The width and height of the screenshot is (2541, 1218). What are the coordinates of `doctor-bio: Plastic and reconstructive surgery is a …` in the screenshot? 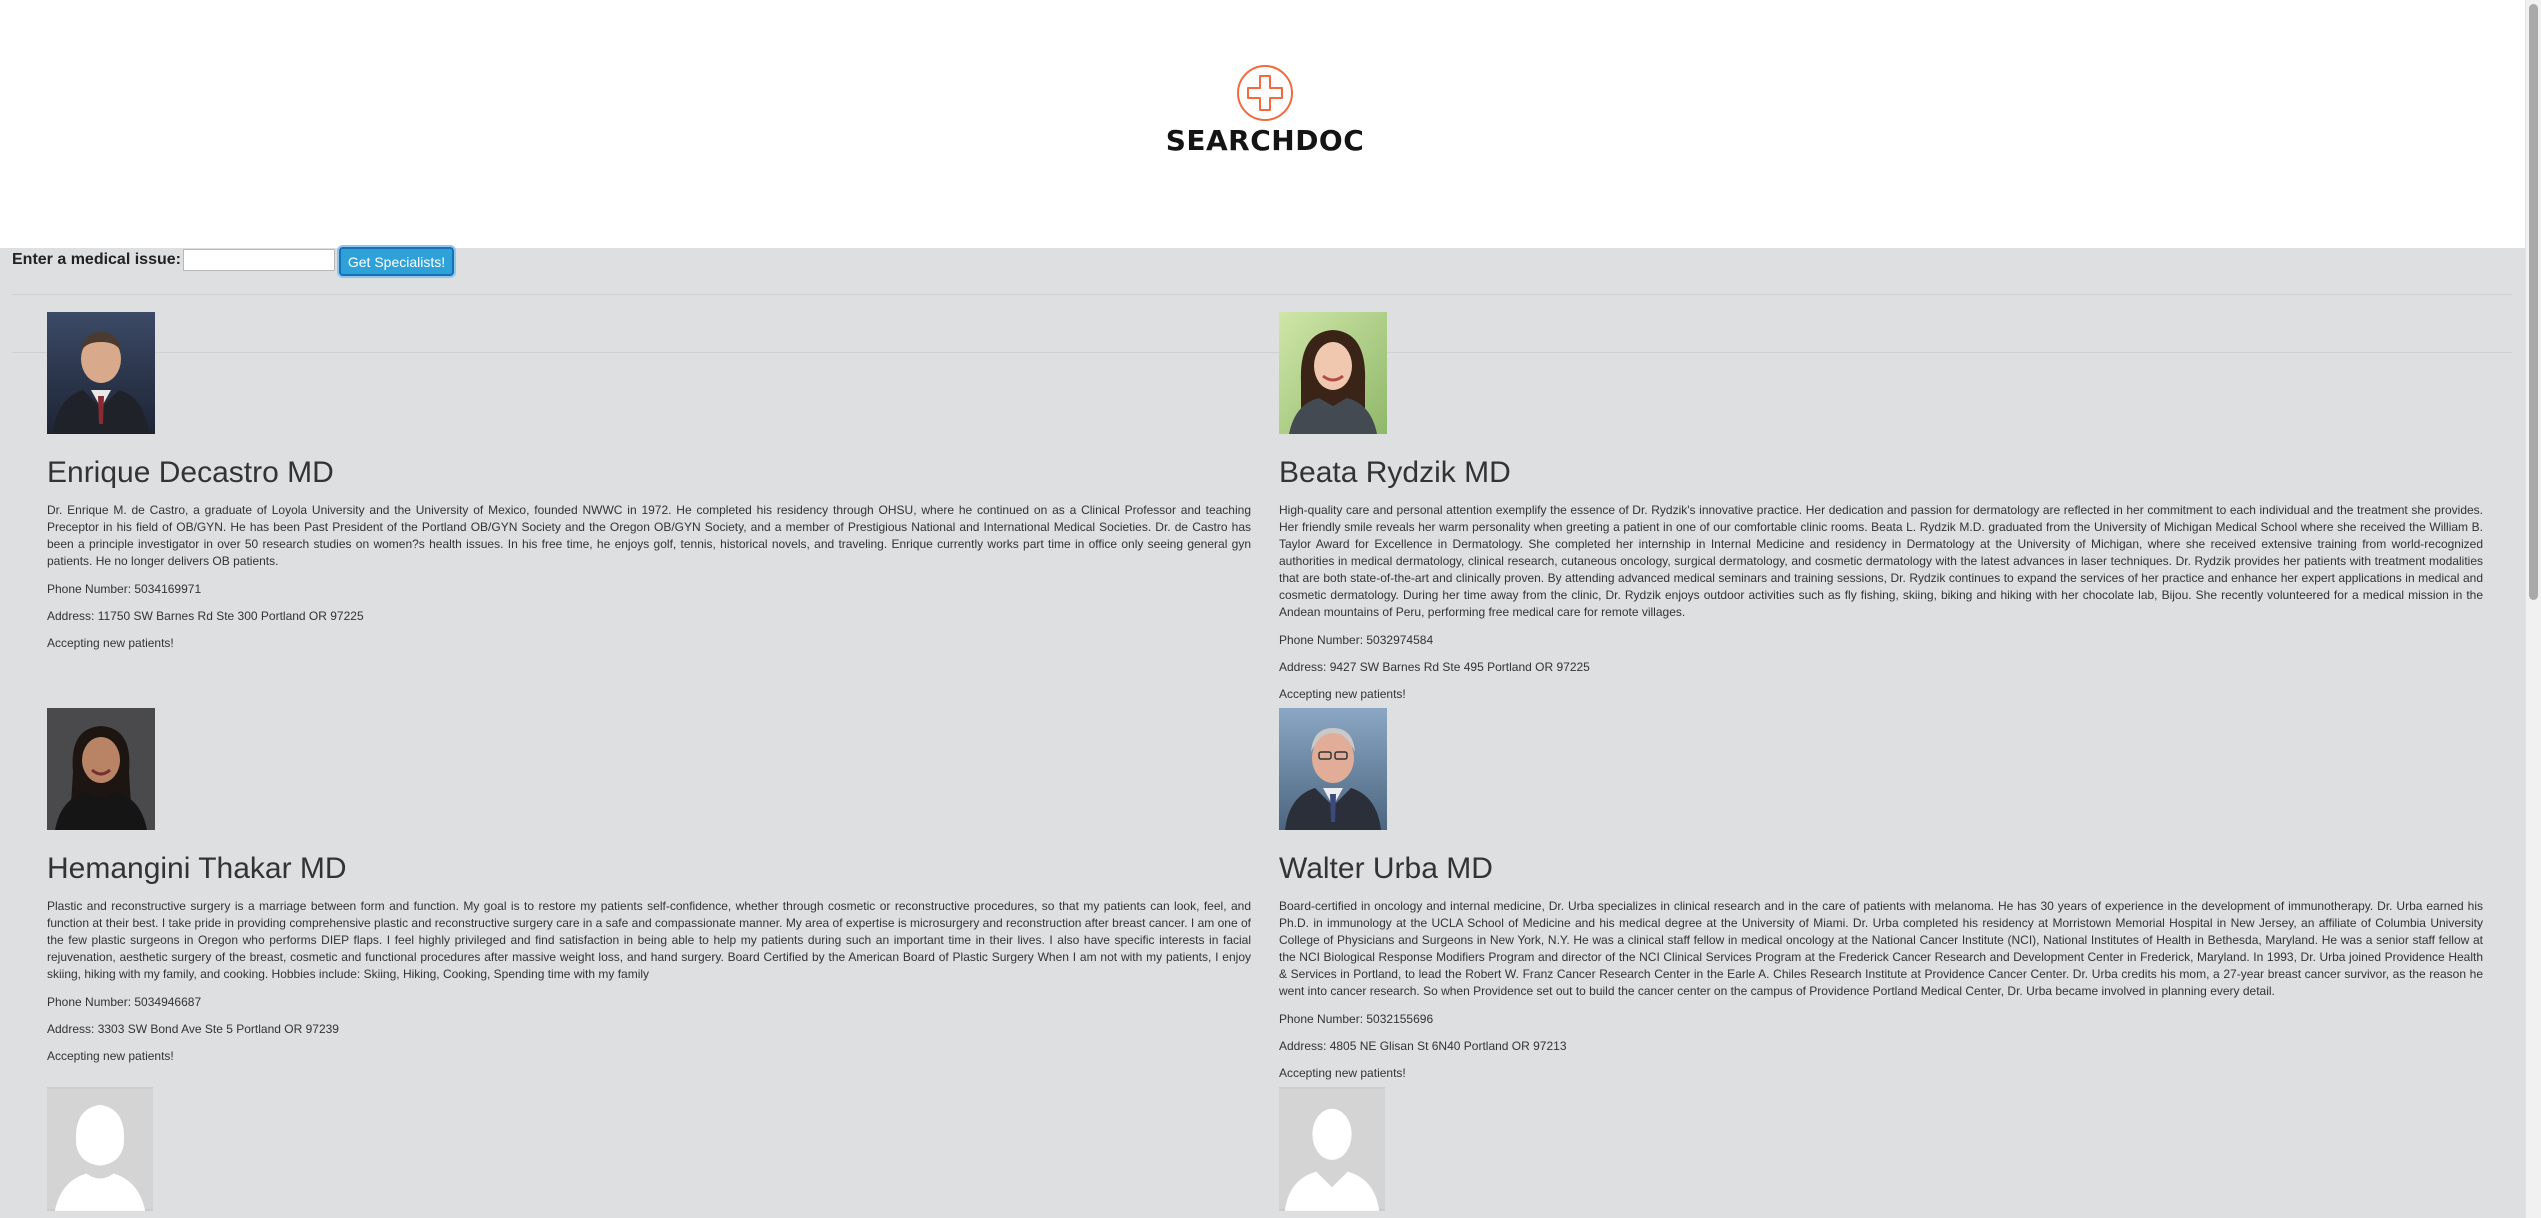 It's located at (649, 940).